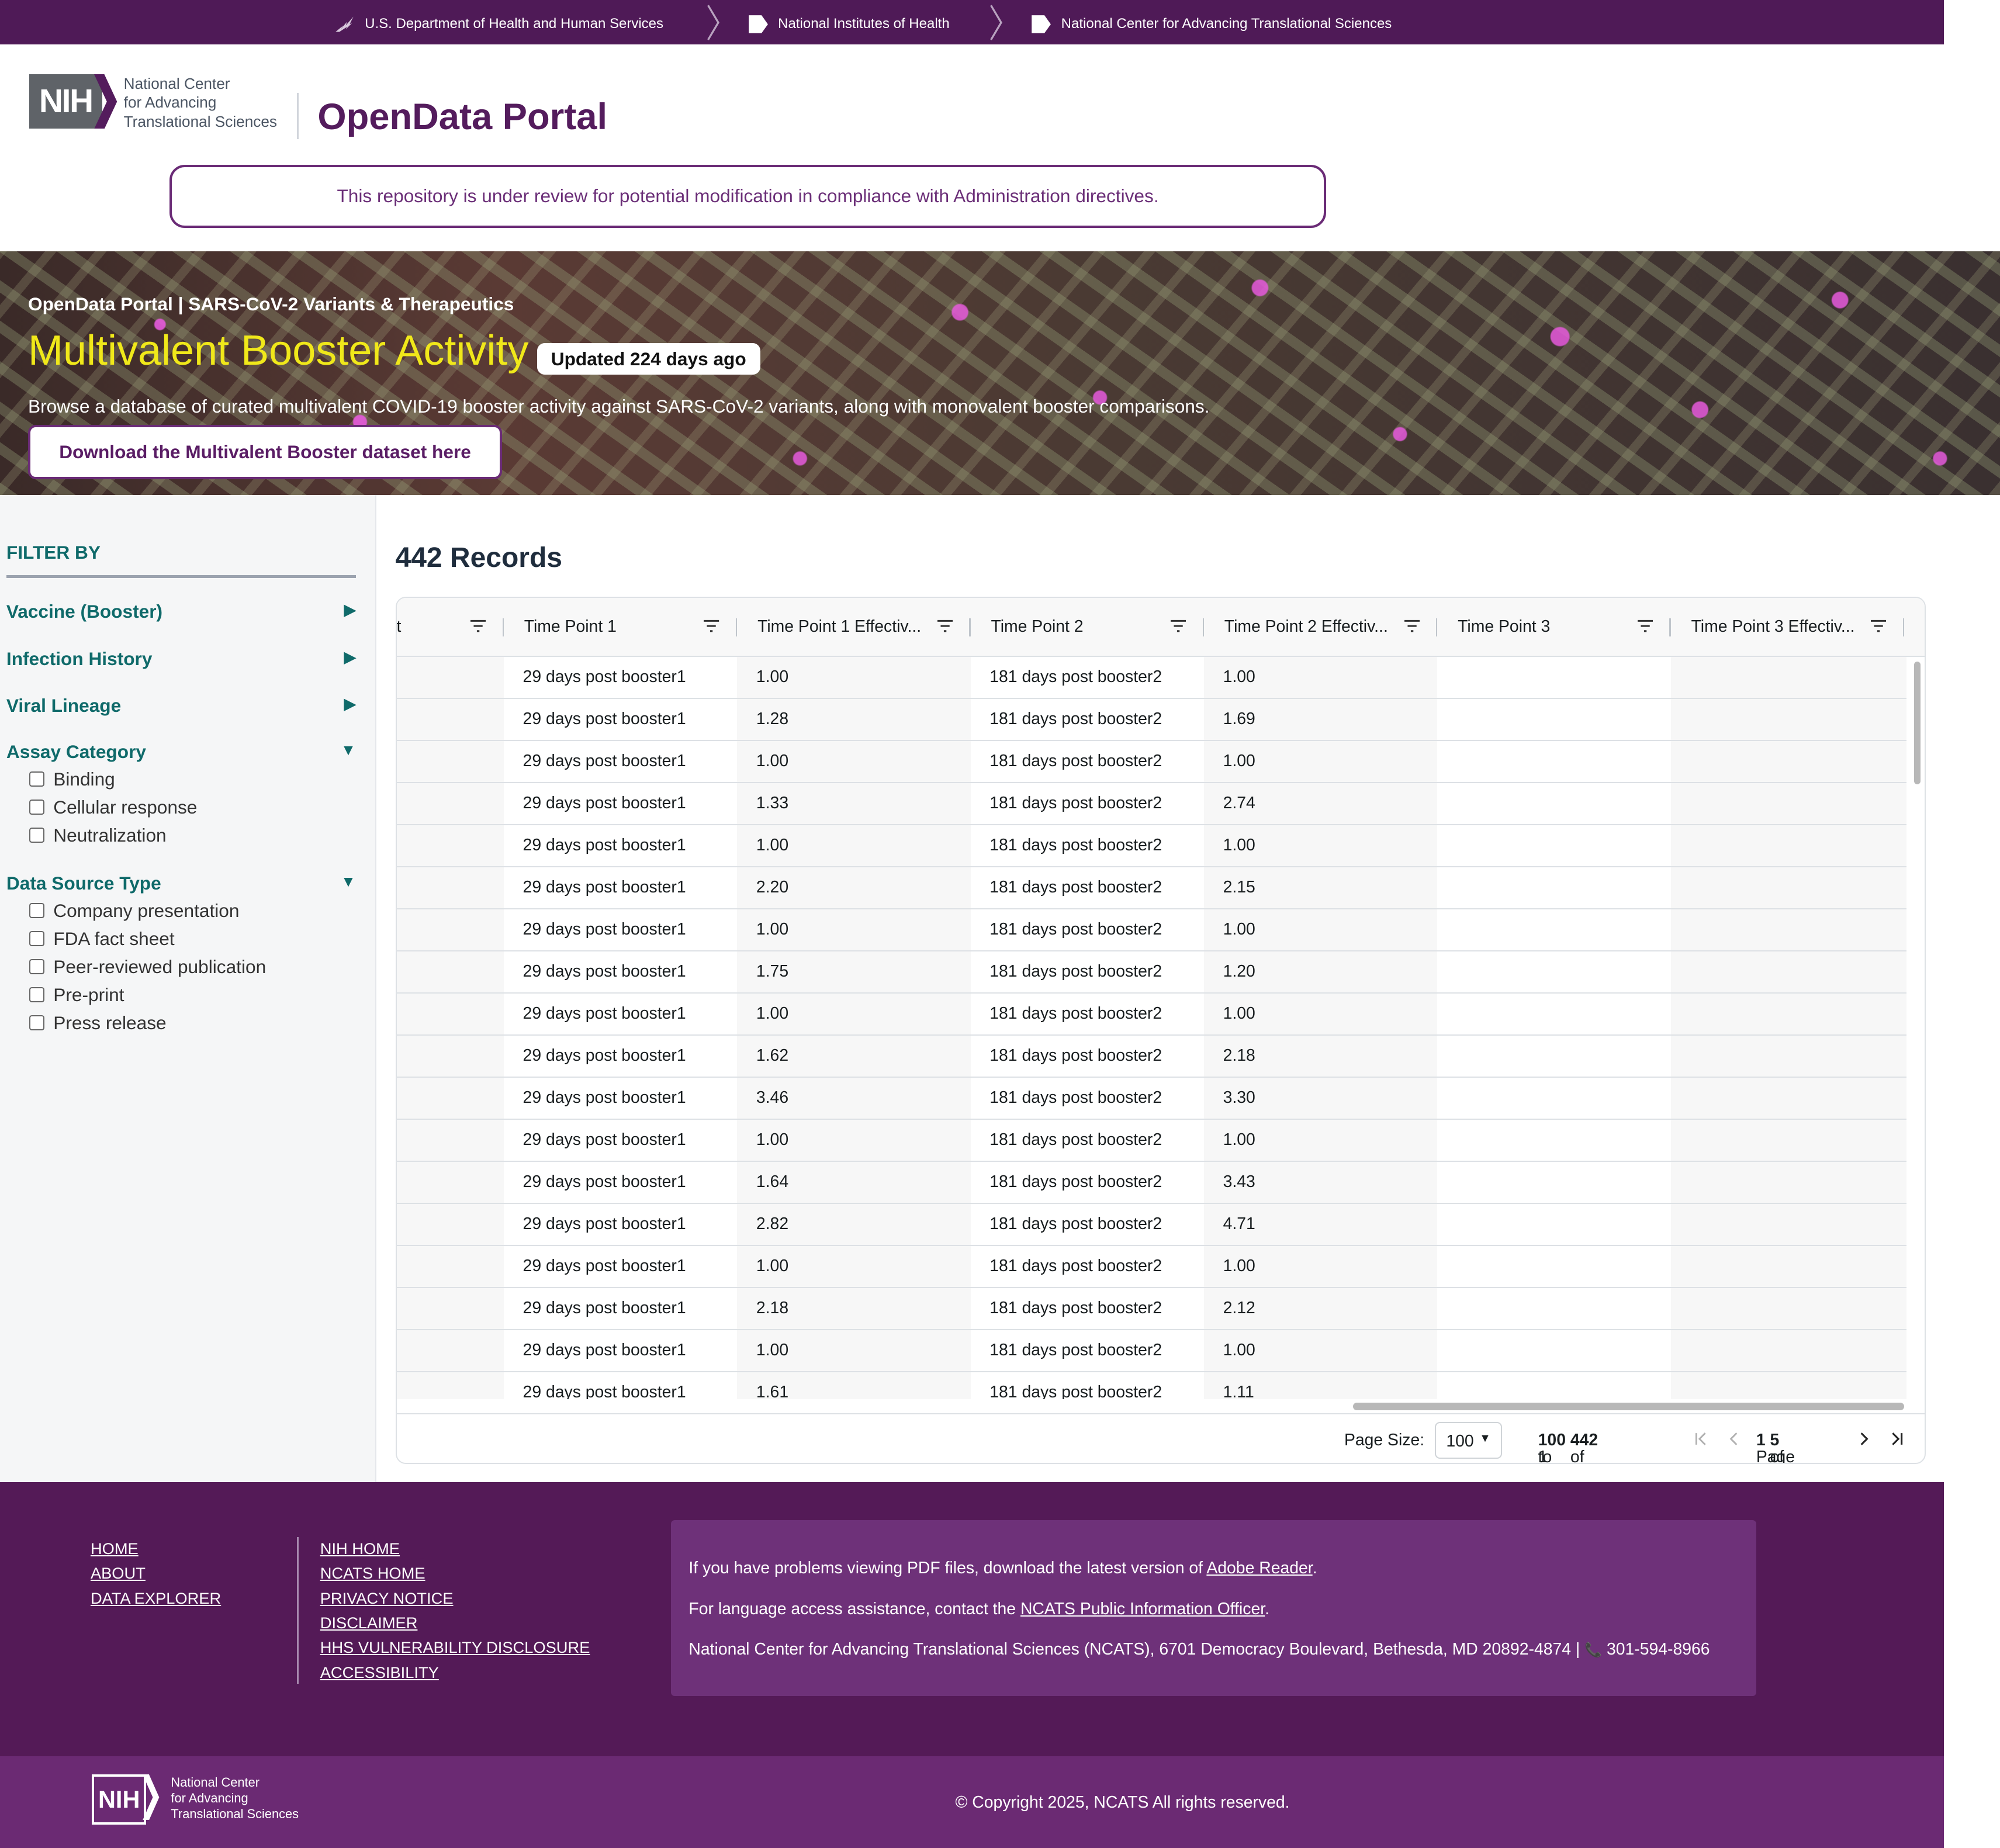 The height and width of the screenshot is (1848, 2000). What do you see at coordinates (854, 1056) in the screenshot?
I see `table-cell: 1.62` at bounding box center [854, 1056].